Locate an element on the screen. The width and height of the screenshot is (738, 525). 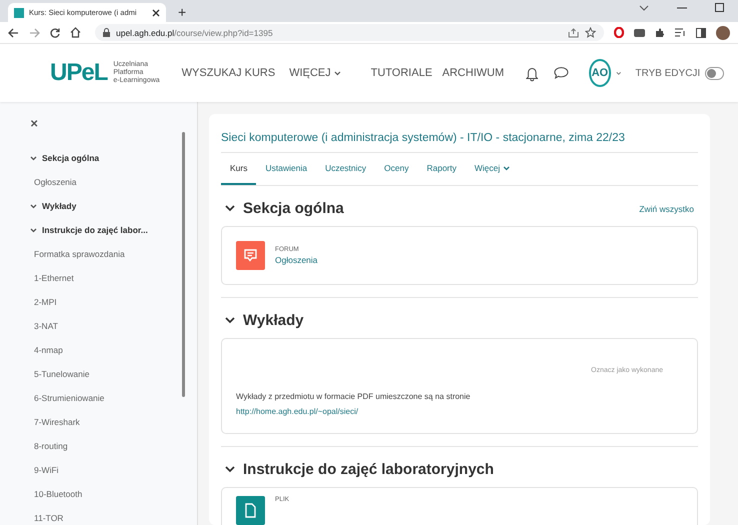
nav-link: WYSZUKAJ KURS is located at coordinates (229, 73).